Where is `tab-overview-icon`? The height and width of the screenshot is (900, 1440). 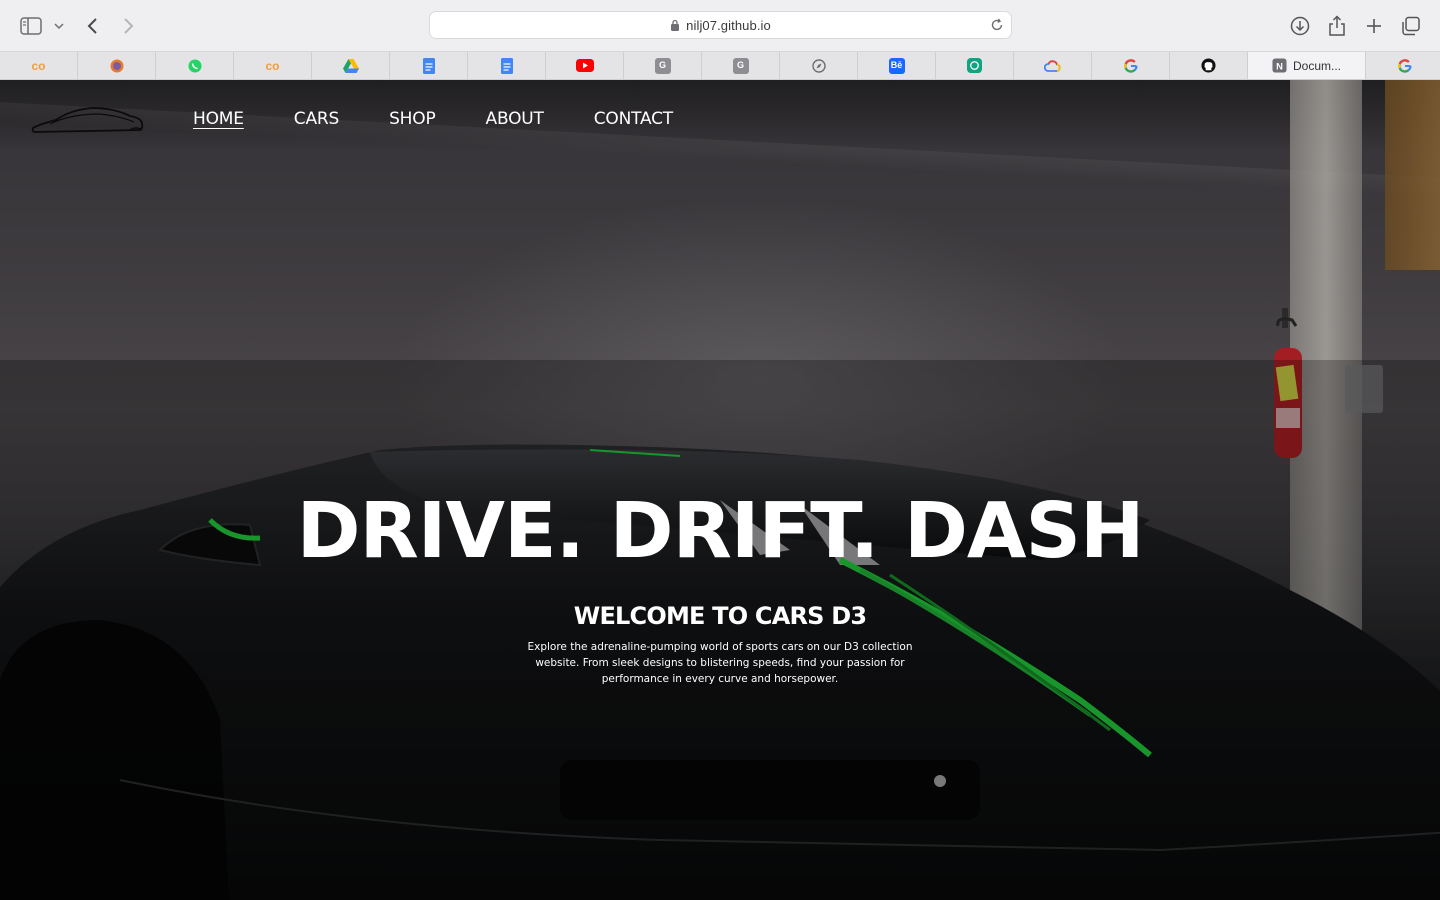
tab-overview-icon is located at coordinates (1411, 26).